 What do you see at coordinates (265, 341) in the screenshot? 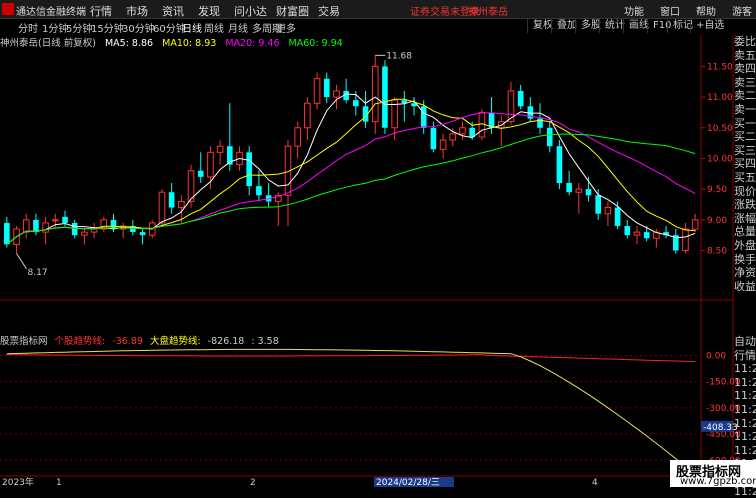
I see `indicator-extra: : 3.58` at bounding box center [265, 341].